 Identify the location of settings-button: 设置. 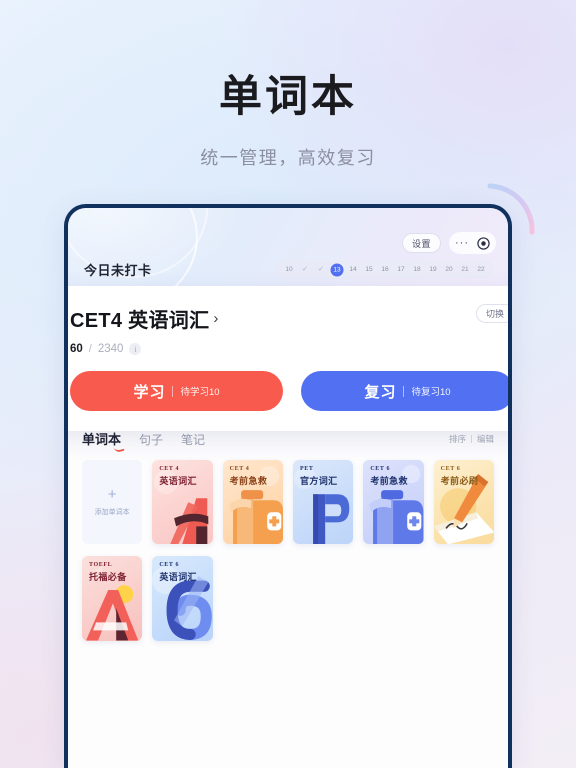
(421, 243).